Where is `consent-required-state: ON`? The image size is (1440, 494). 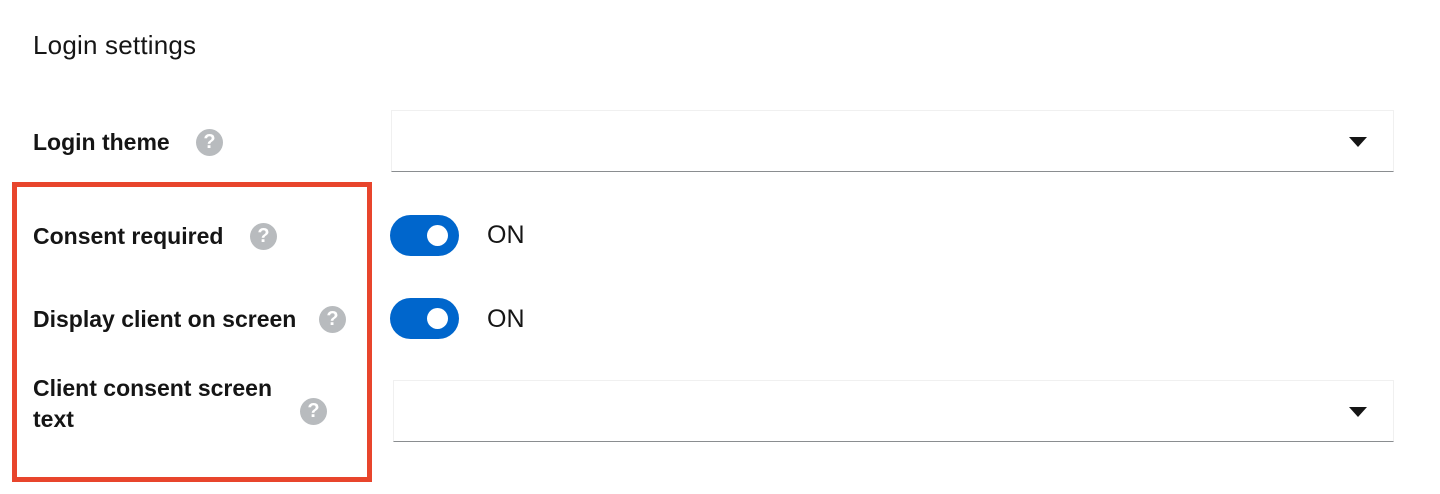
consent-required-state: ON is located at coordinates (506, 235).